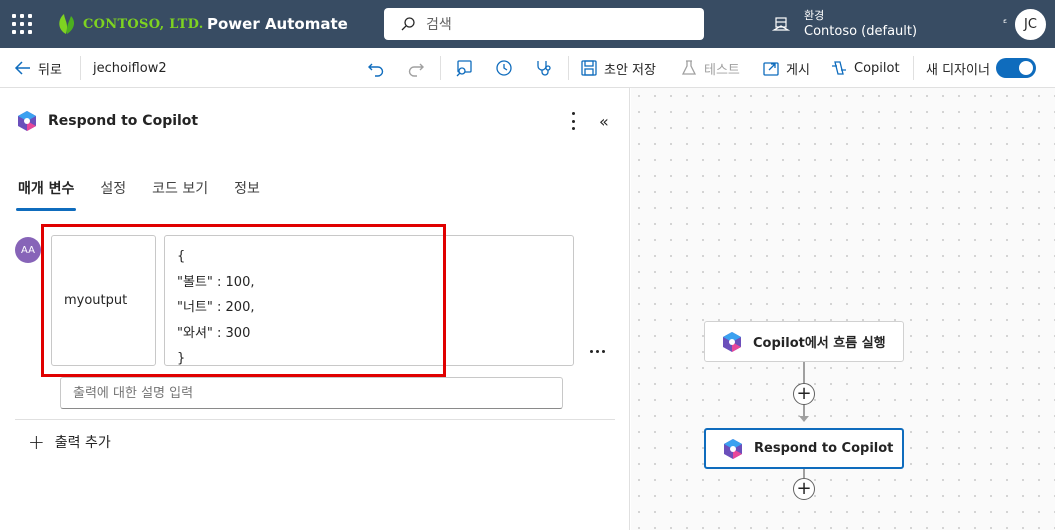 The image size is (1055, 530). I want to click on publish-label: 게시, so click(798, 70).